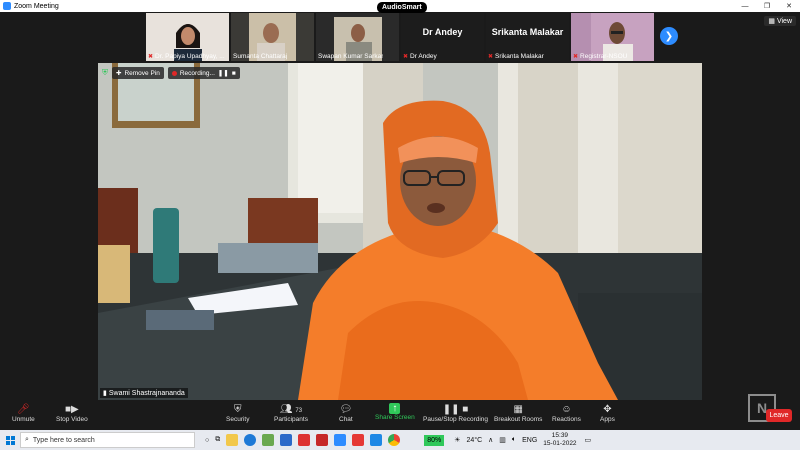 This screenshot has width=800, height=450. Describe the element at coordinates (529, 440) in the screenshot. I see `language-indicator: ENG` at that location.